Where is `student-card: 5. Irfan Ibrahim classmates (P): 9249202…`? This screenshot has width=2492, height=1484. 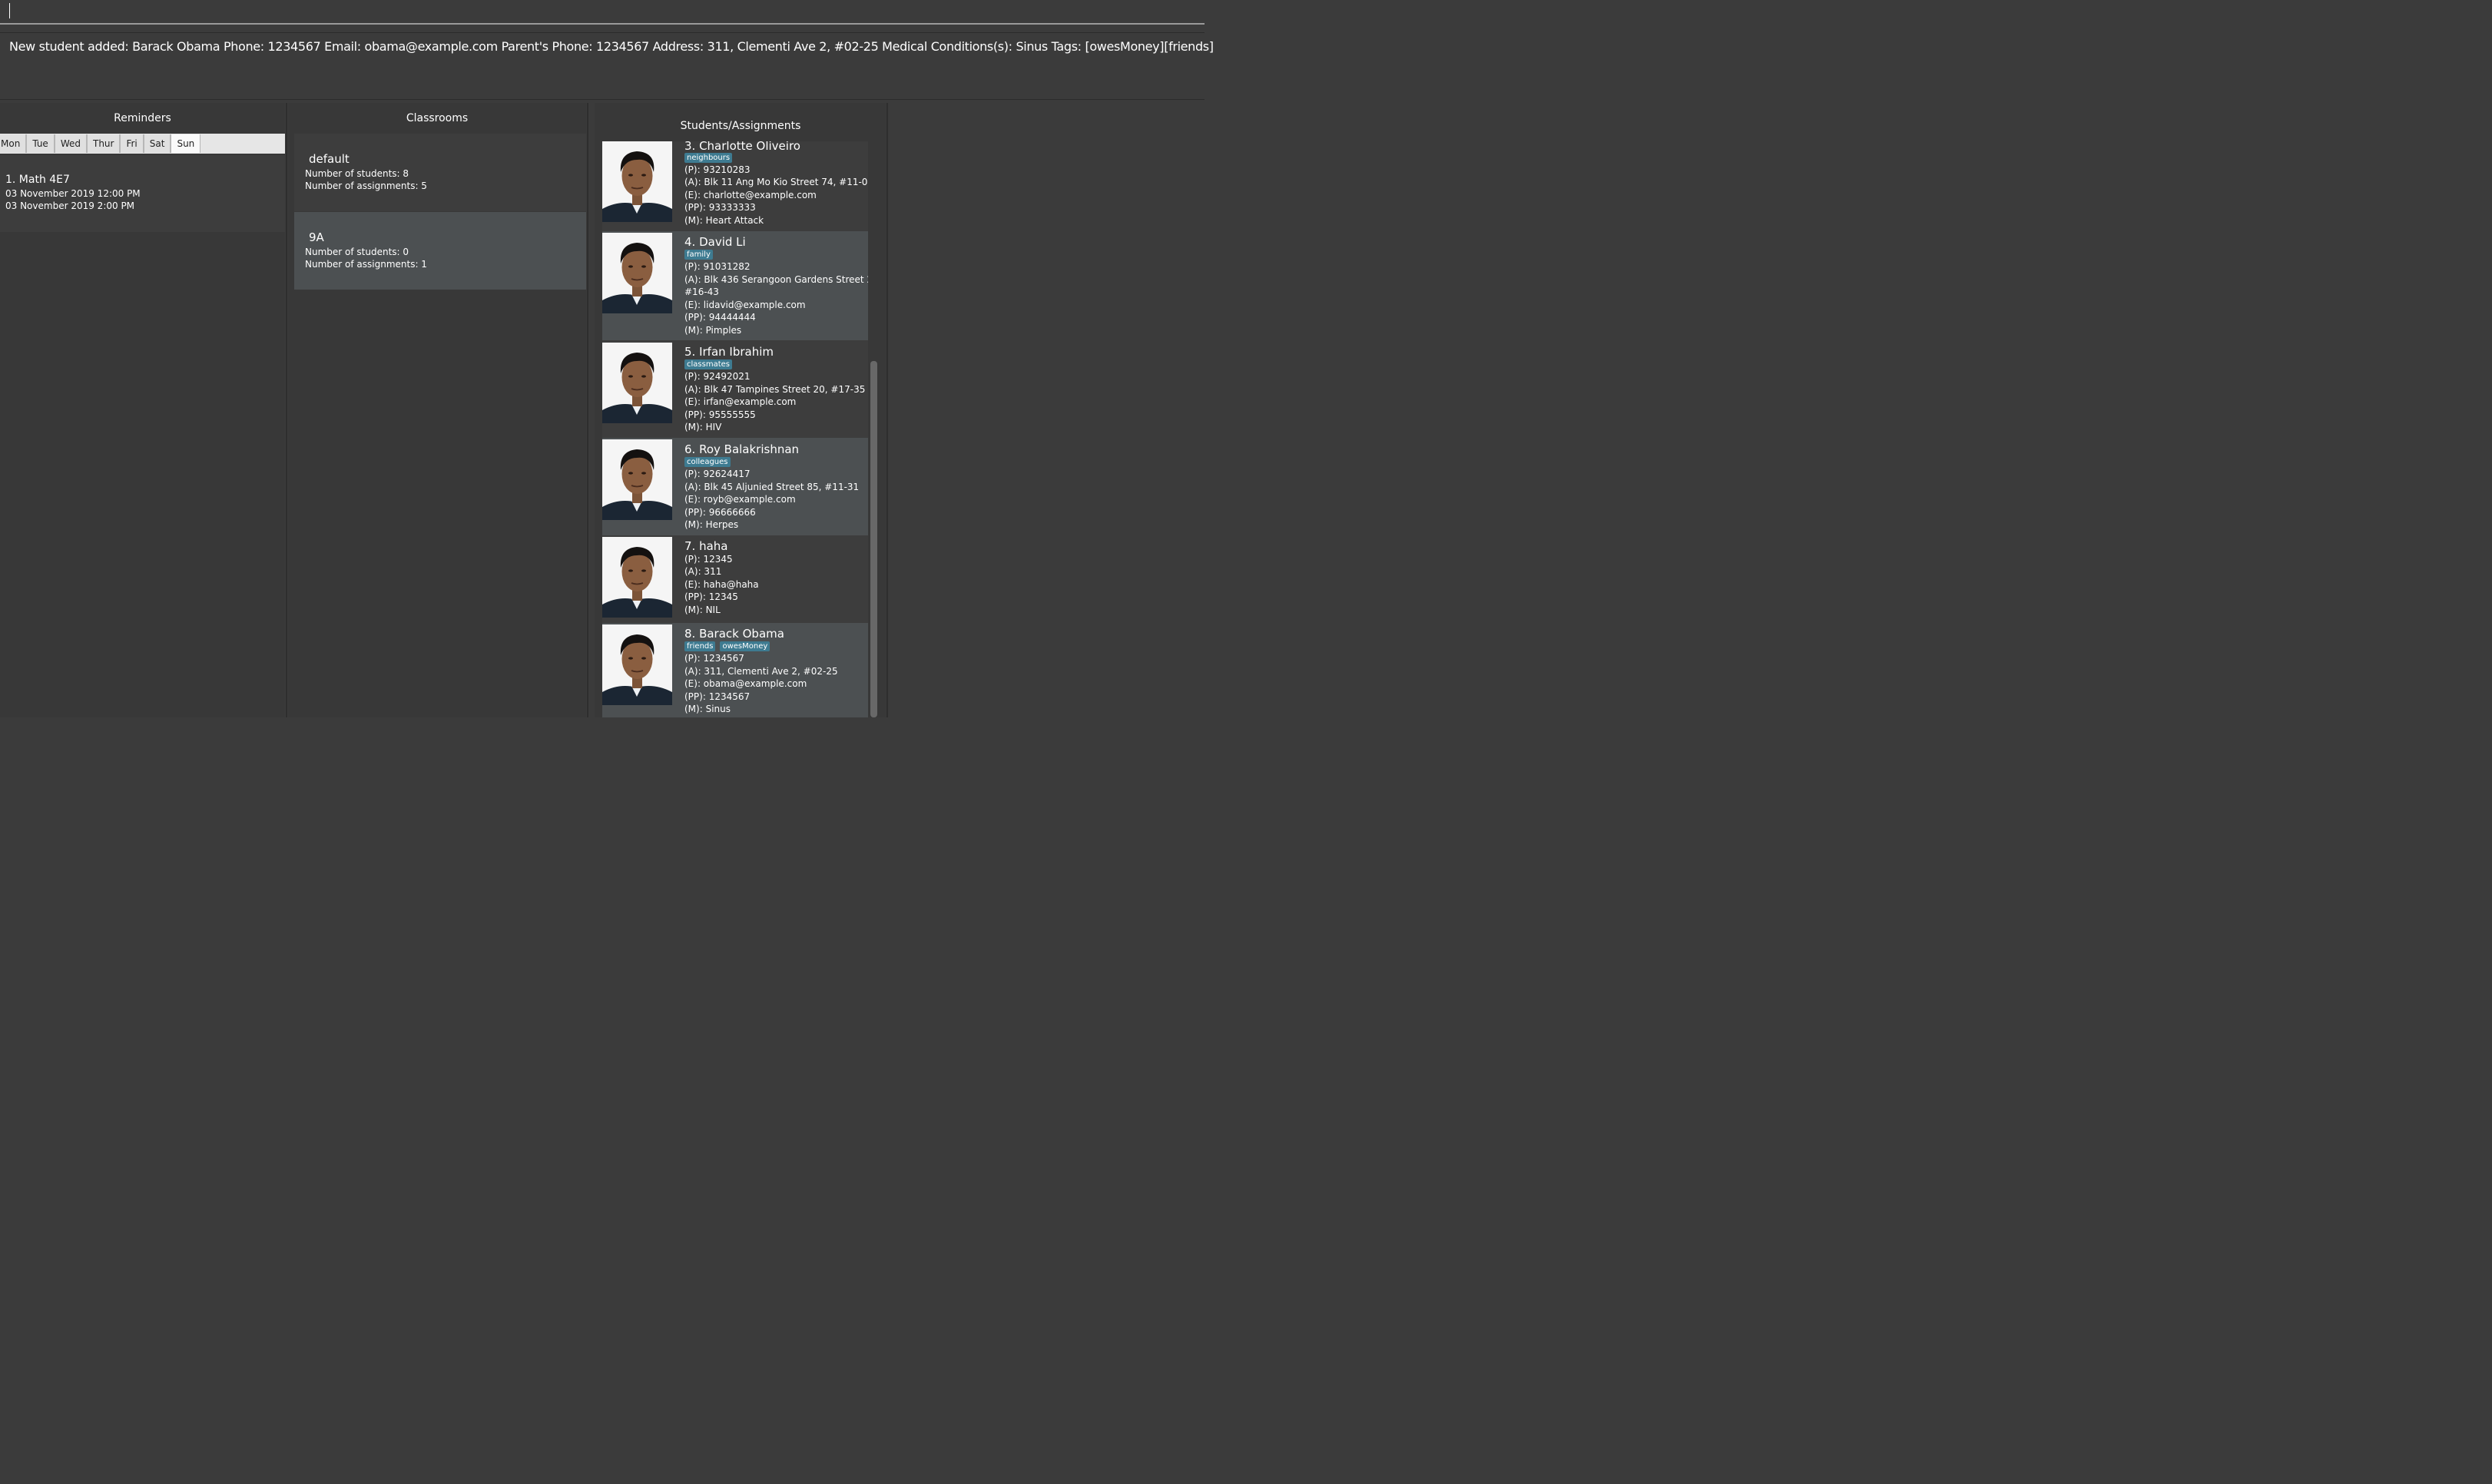 student-card: 5. Irfan Ibrahim classmates (P): 9249202… is located at coordinates (735, 389).